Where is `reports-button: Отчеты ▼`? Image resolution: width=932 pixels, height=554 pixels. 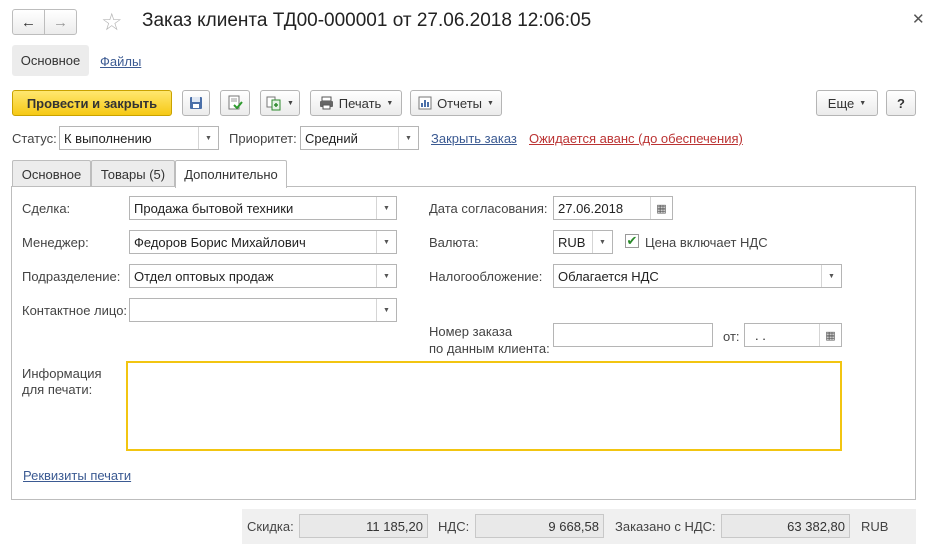
reports-button: Отчеты ▼ is located at coordinates (456, 103).